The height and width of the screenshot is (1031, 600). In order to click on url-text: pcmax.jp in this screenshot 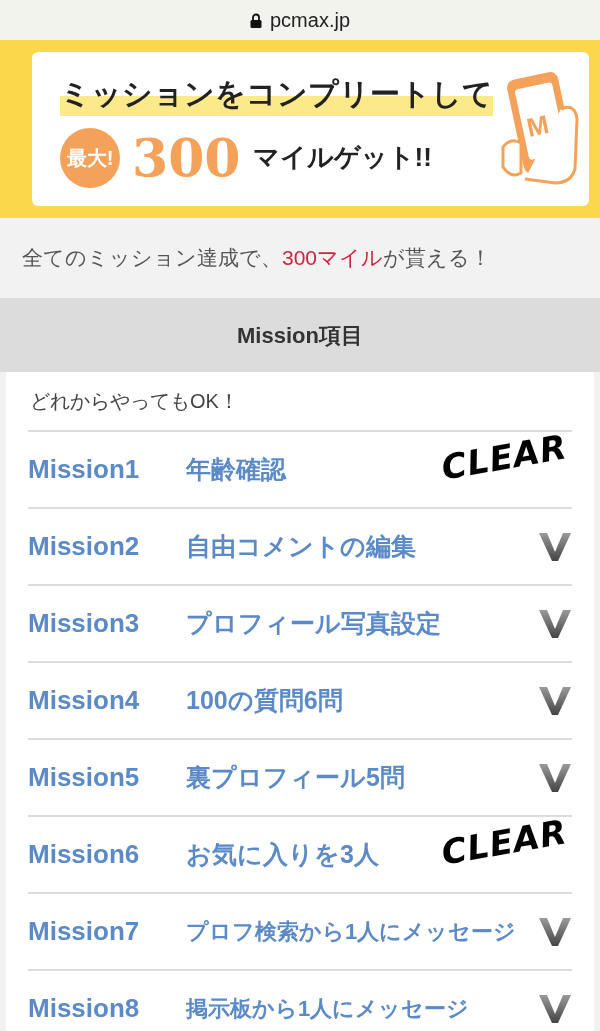, I will do `click(310, 20)`.